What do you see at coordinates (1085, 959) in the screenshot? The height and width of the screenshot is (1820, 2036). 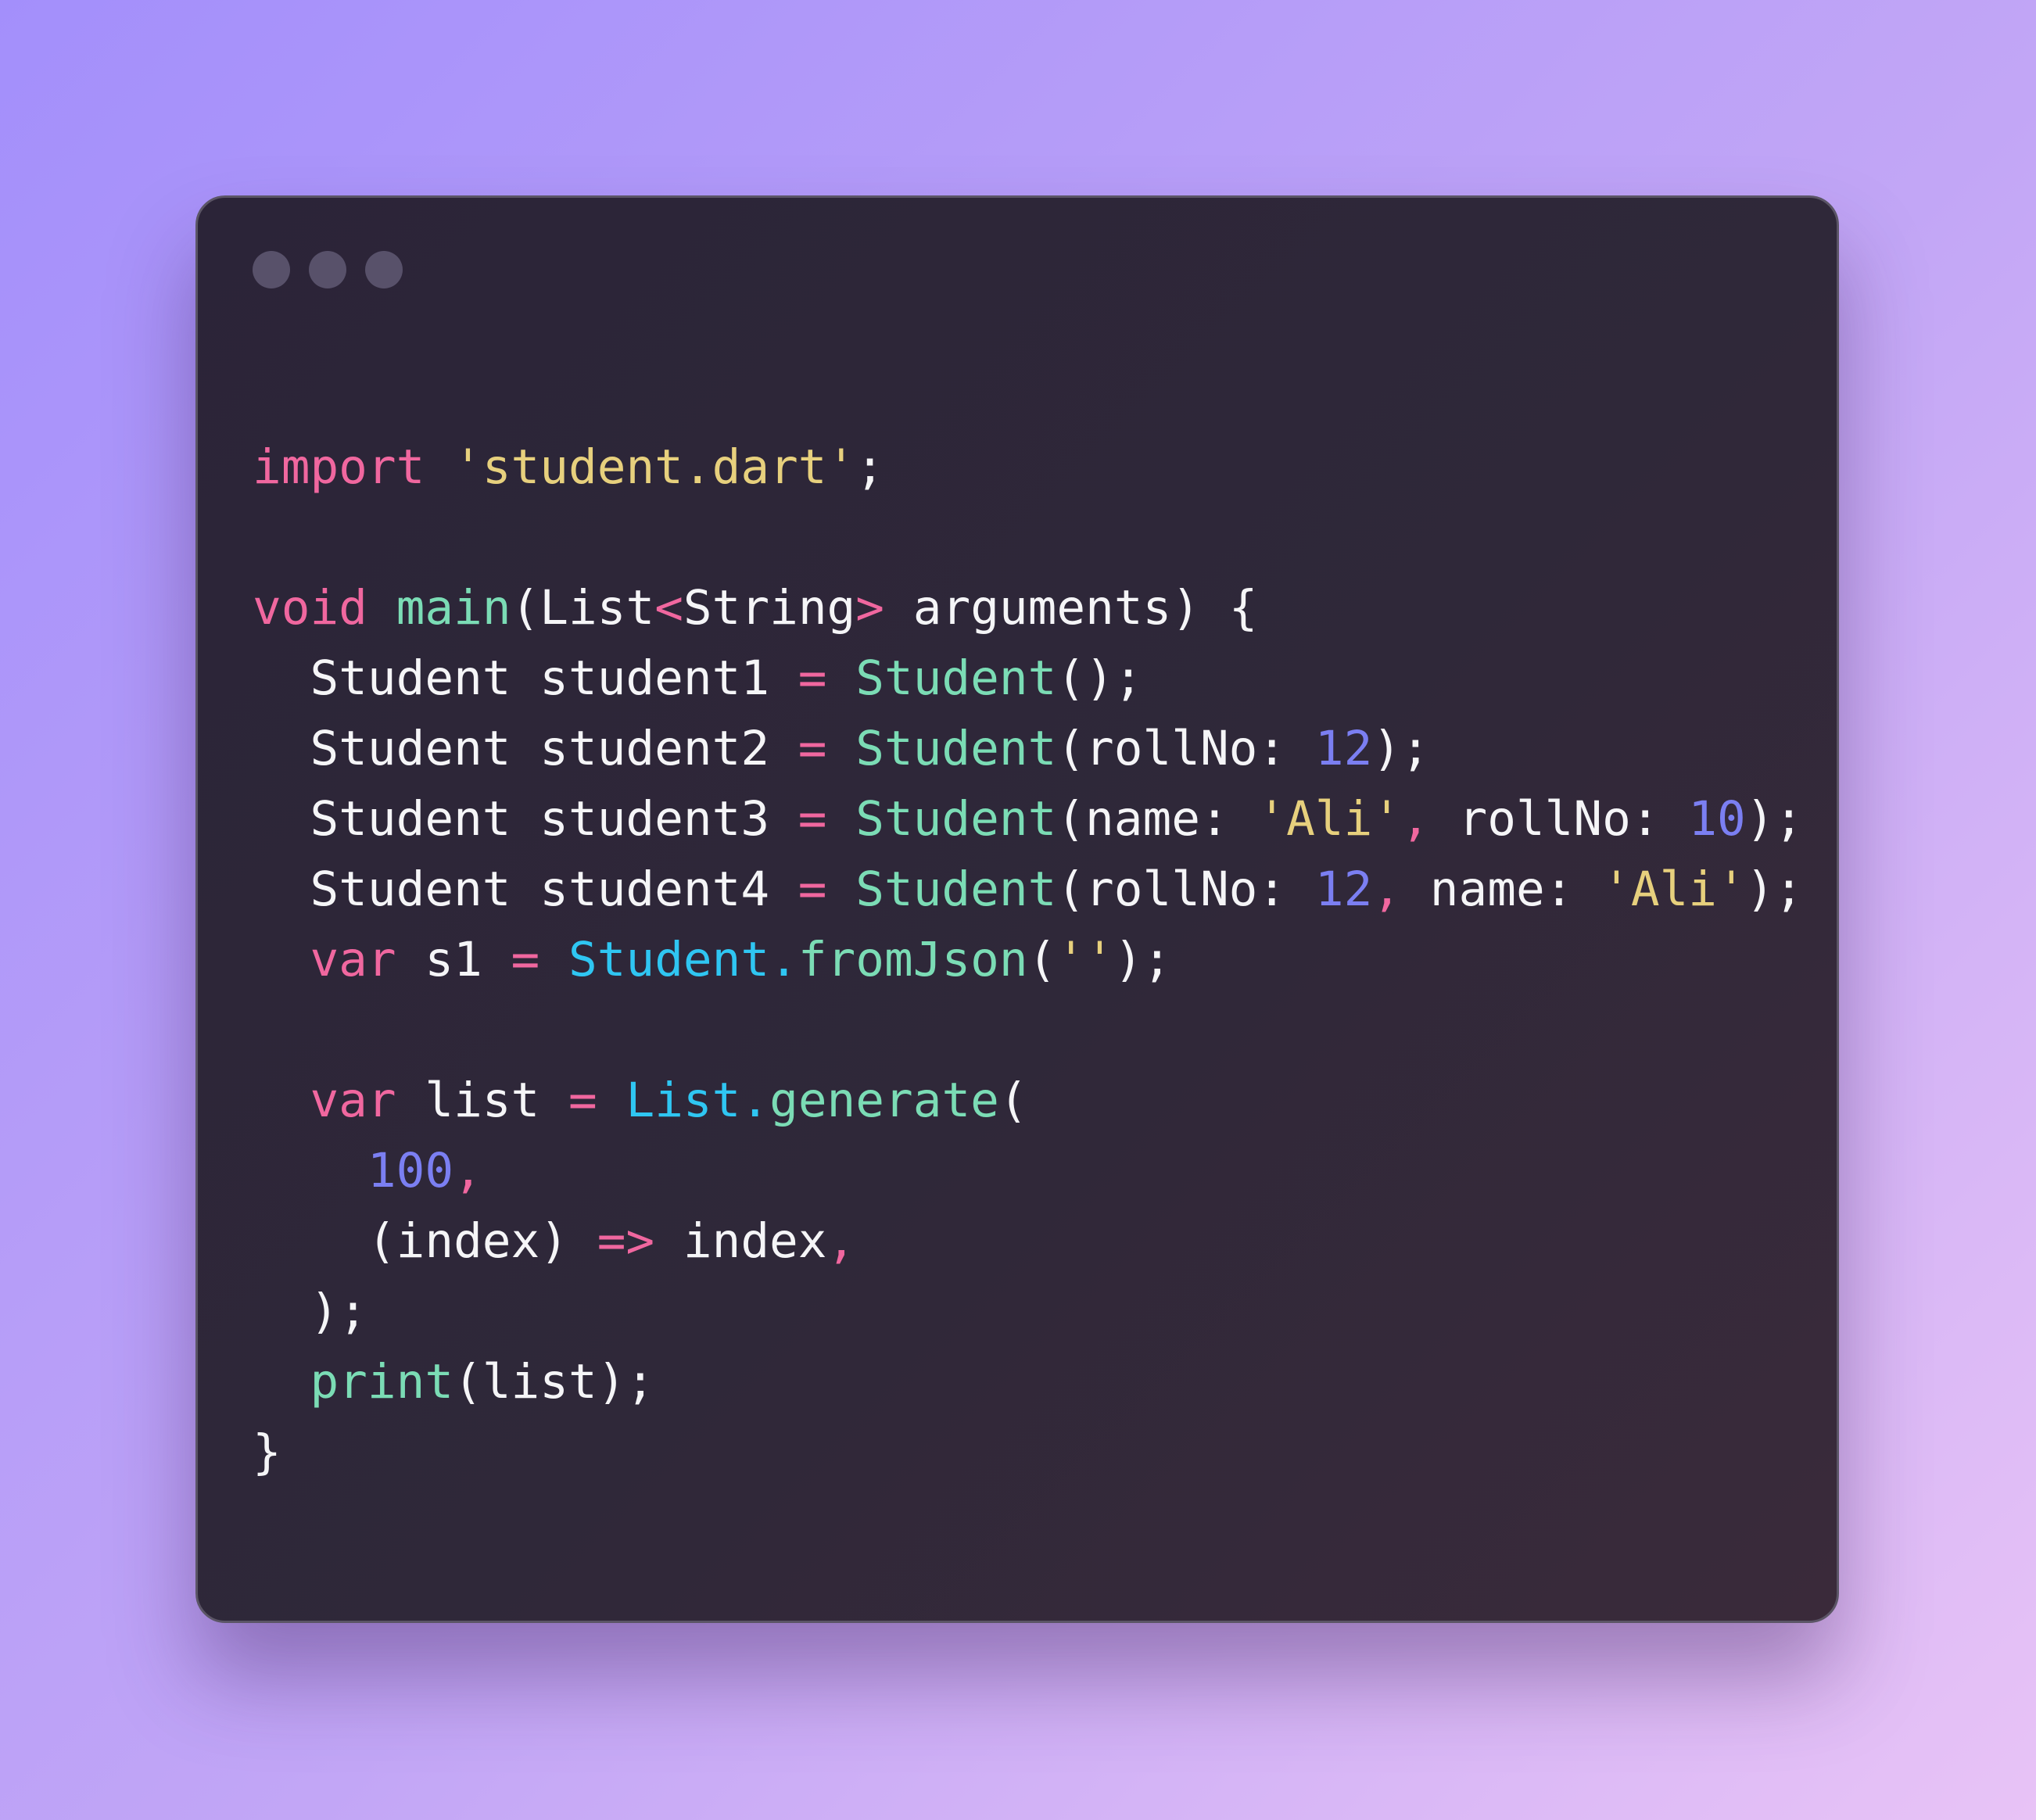 I see `code-token-str: ''` at bounding box center [1085, 959].